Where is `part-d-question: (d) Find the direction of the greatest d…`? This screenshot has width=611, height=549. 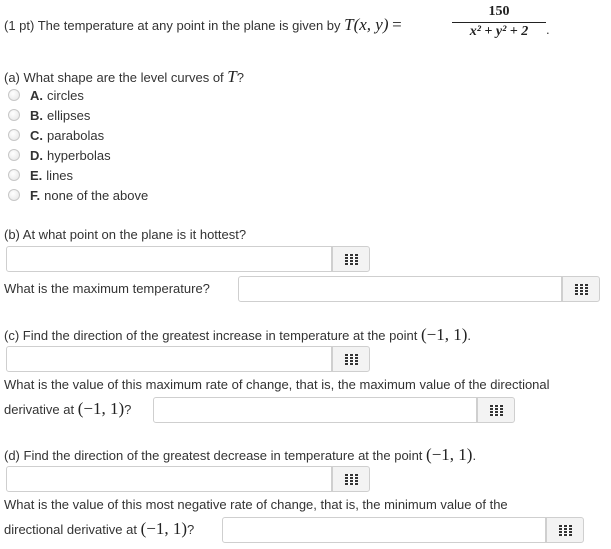
part-d-question: (d) Find the direction of the greatest d… is located at coordinates (213, 455).